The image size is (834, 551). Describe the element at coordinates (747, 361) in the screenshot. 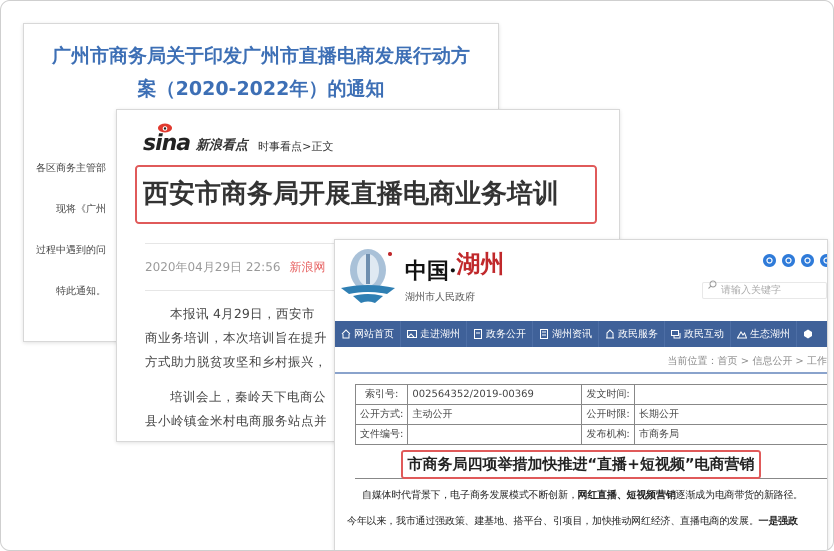

I see `breadcrumb: 当前位置：首页 > 信息公开 > 工作` at that location.